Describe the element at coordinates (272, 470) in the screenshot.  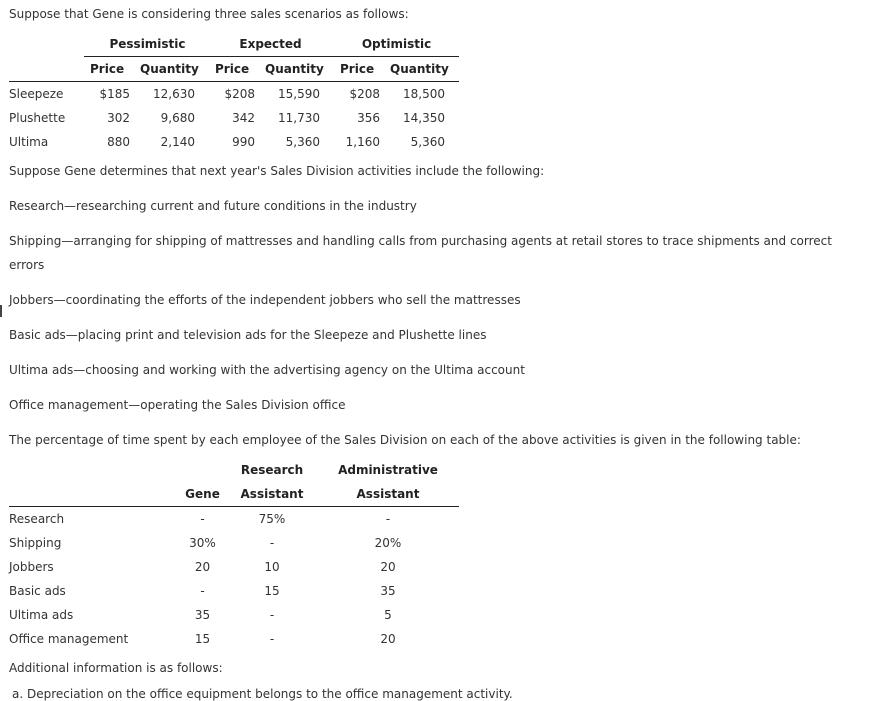
I see `header-research-top: Research` at that location.